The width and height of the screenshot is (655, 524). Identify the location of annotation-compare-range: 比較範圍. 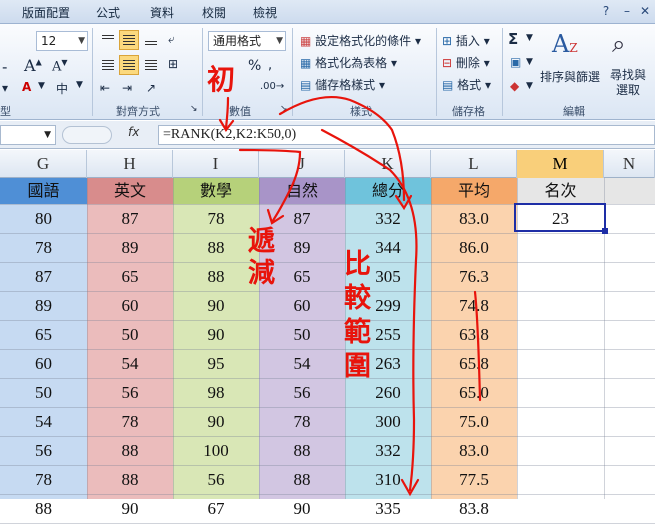
(357, 315).